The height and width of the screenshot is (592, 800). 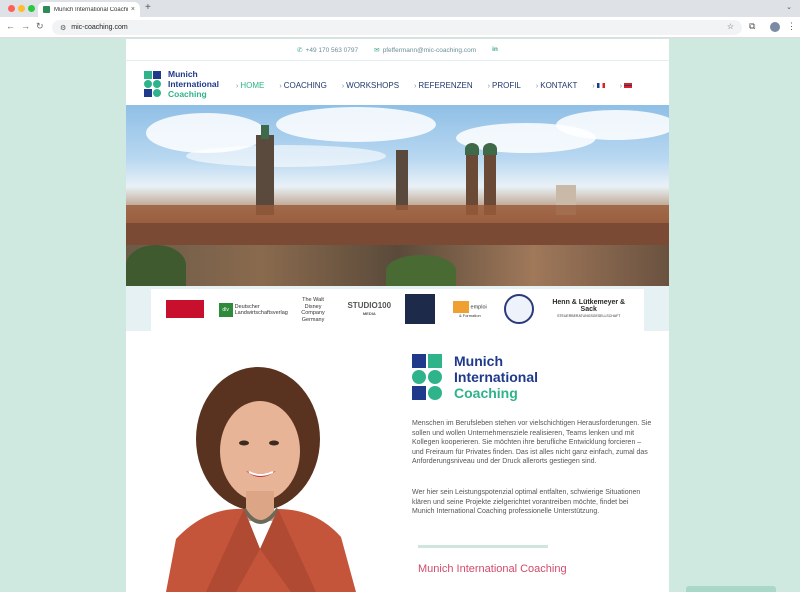 I want to click on nav-referenzen-label: REFERENZEN, so click(x=445, y=85).